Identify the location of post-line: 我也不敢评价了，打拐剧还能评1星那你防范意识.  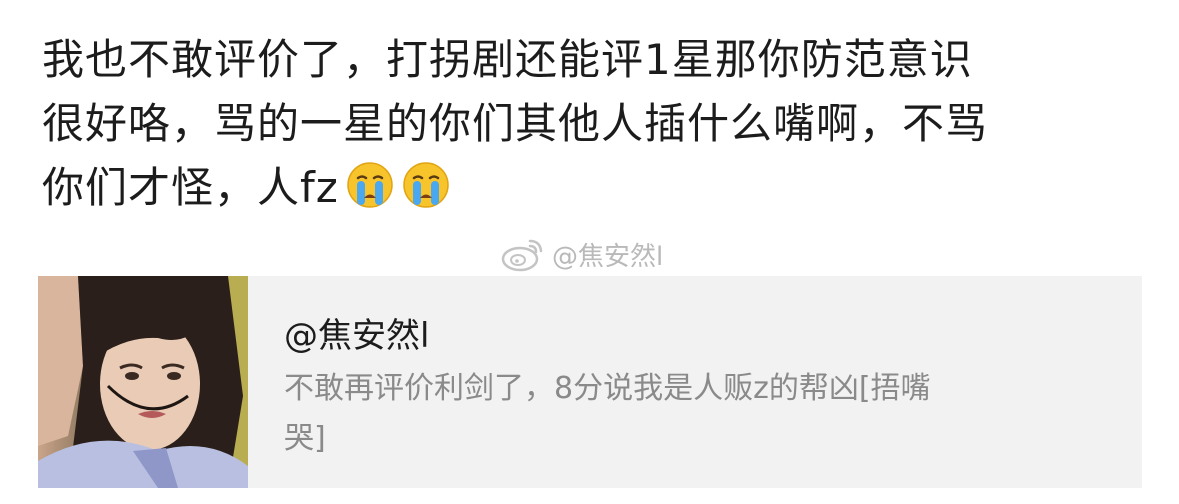
(507, 59).